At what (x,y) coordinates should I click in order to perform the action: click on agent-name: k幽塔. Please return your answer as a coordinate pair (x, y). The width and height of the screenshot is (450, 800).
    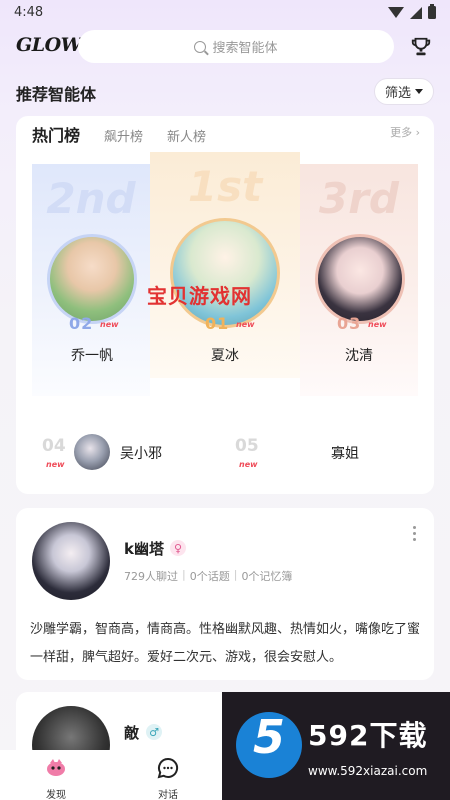
    Looking at the image, I should click on (144, 549).